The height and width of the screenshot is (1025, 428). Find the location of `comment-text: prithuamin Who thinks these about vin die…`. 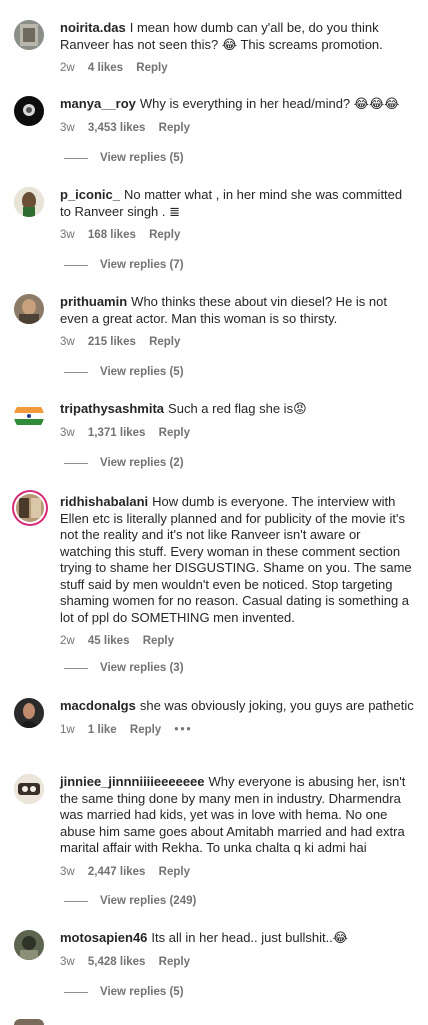

comment-text: prithuamin Who thinks these about vin die… is located at coordinates (237, 310).